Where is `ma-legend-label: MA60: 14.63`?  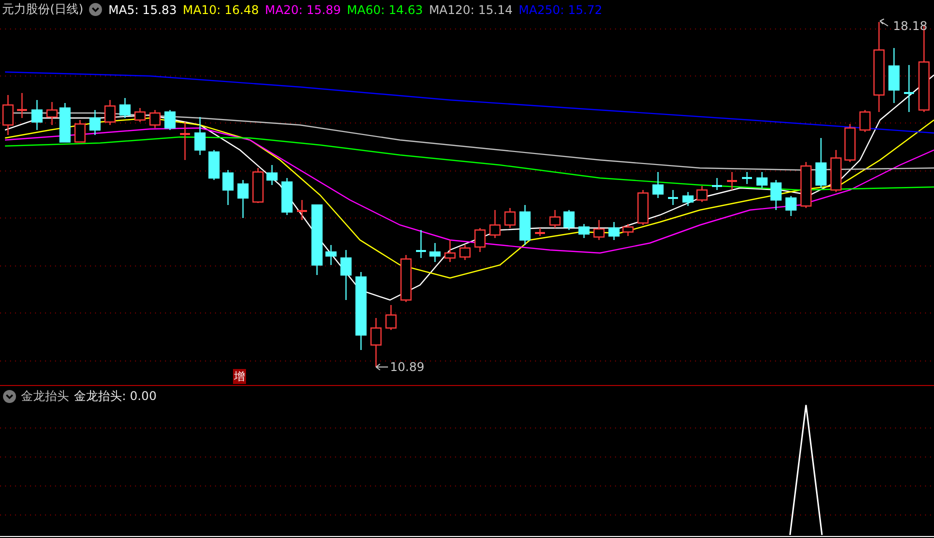 ma-legend-label: MA60: 14.63 is located at coordinates (384, 9).